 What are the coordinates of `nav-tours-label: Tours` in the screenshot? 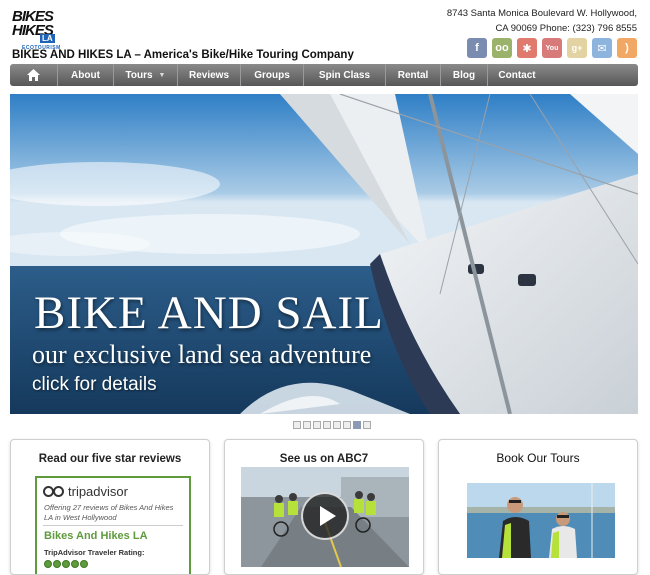 It's located at (139, 75).